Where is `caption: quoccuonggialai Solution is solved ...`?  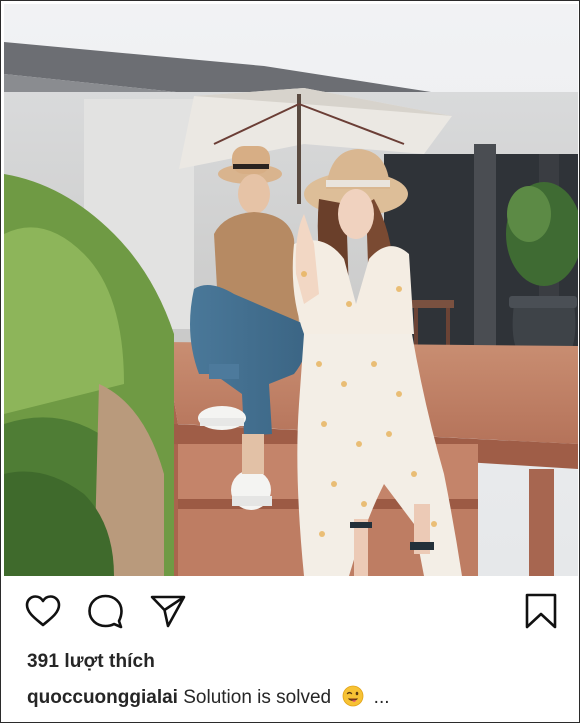 caption: quoccuonggialai Solution is solved ... is located at coordinates (208, 697).